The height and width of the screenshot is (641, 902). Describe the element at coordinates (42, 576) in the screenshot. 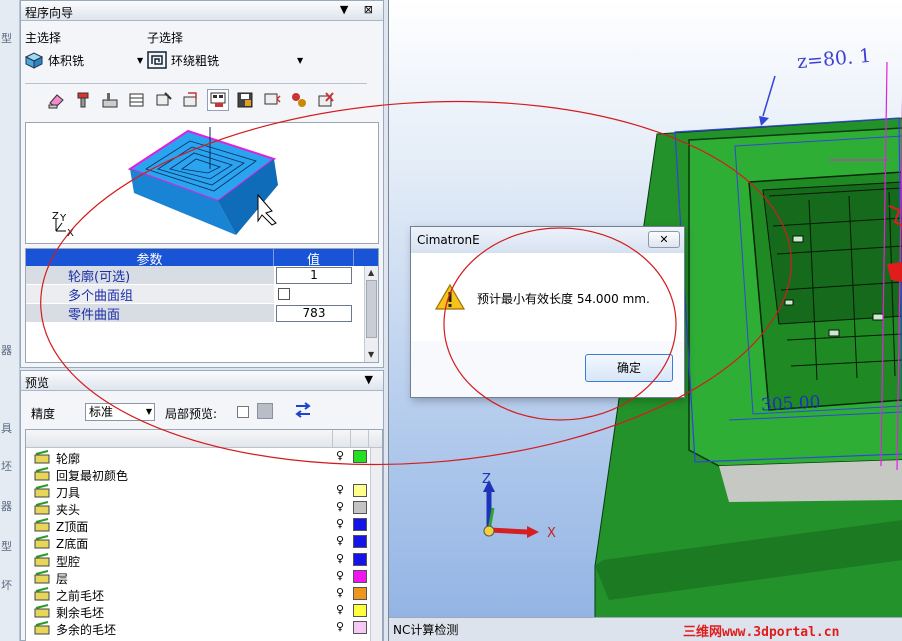

I see `layer-icon` at that location.